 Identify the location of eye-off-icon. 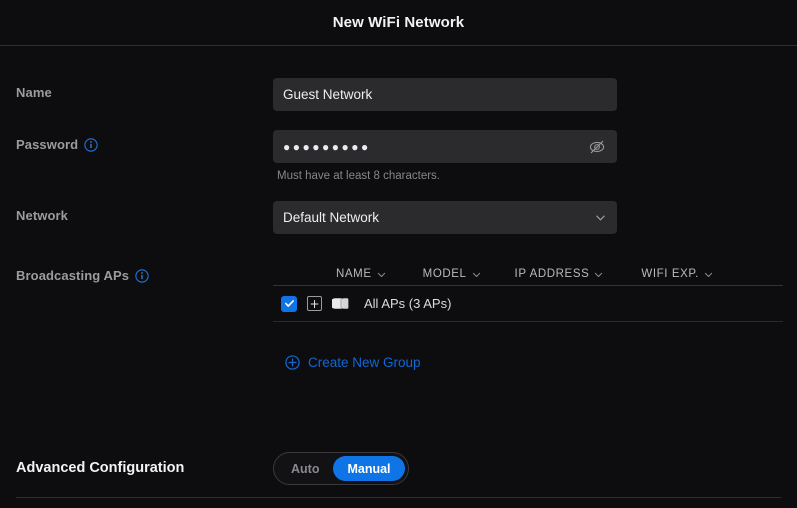
(597, 147).